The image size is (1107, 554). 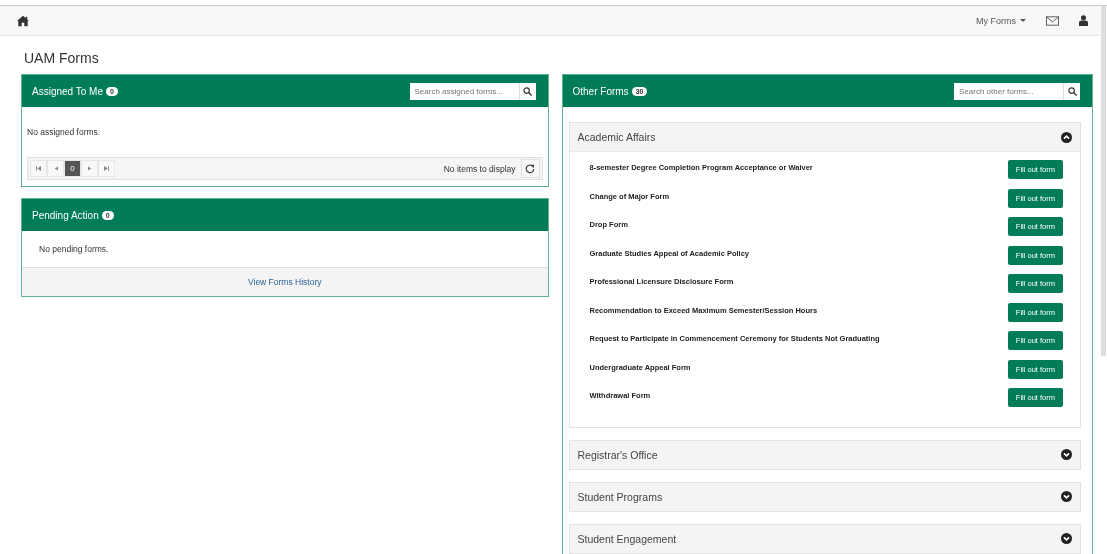 I want to click on previous-page-icon, so click(x=55, y=168).